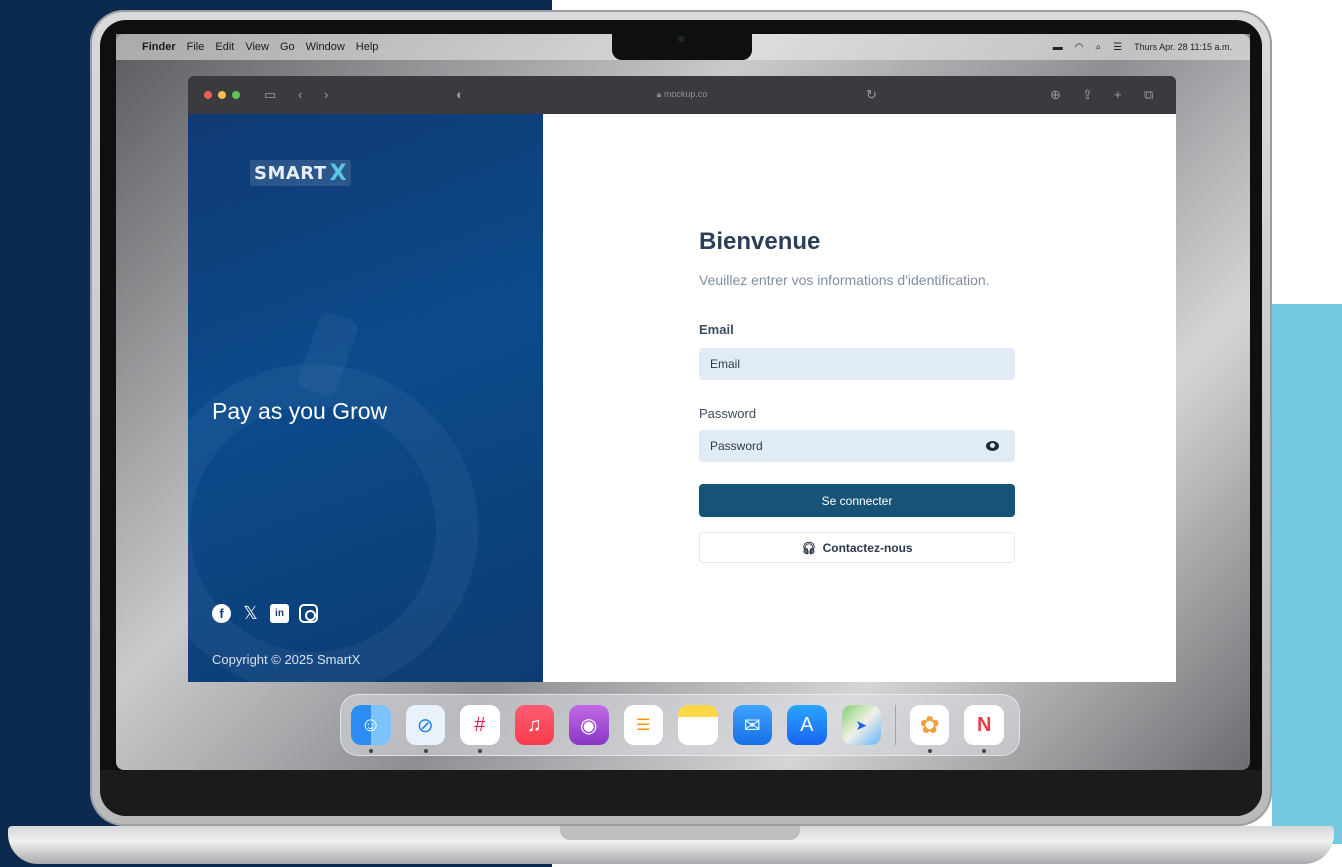 Image resolution: width=1342 pixels, height=867 pixels. I want to click on background-cyan-accent, so click(1307, 574).